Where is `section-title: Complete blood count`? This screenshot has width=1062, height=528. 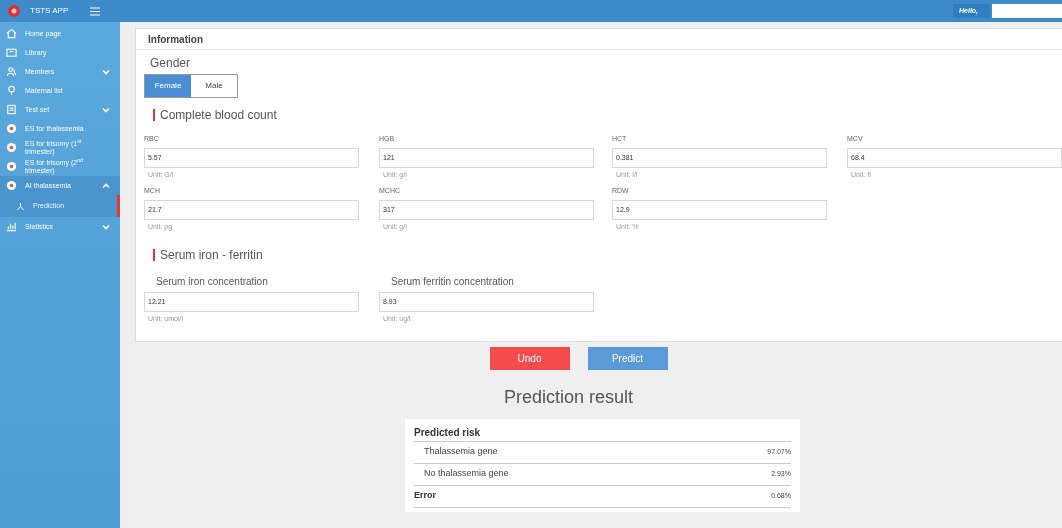
section-title: Complete blood count is located at coordinates (218, 115).